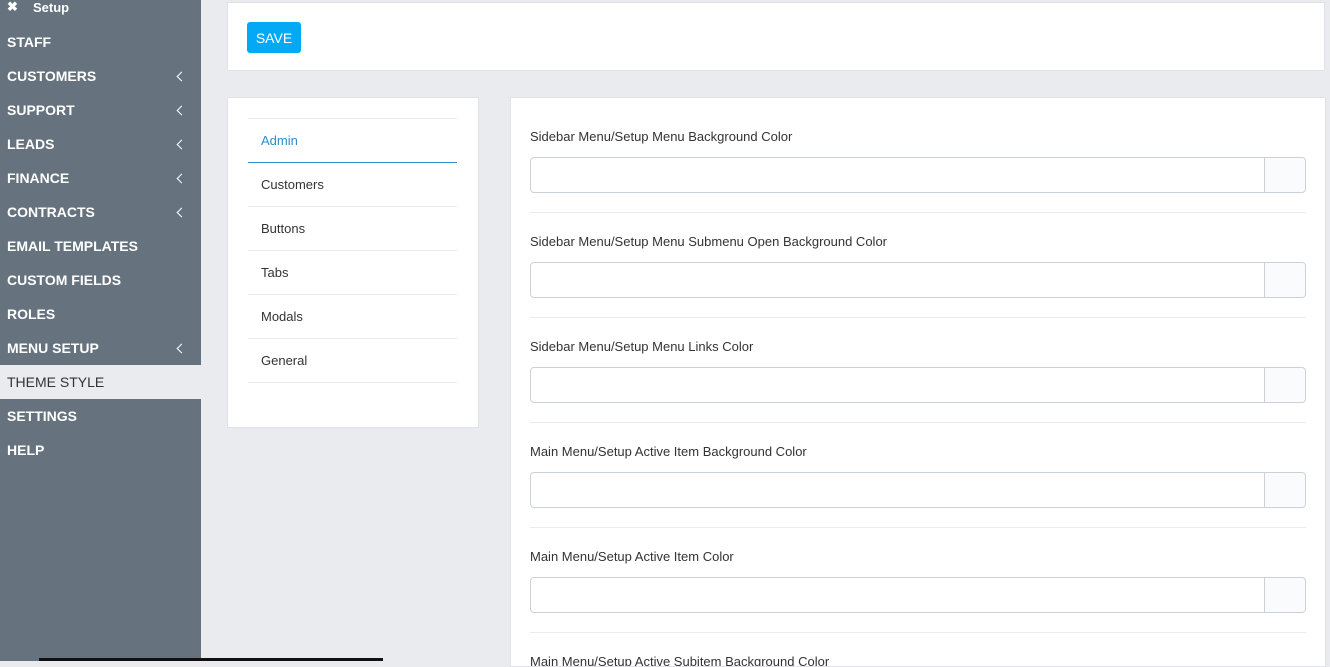 The image size is (1330, 667). I want to click on sidebar-item-custom-fields: CUSTOM FIELDS, so click(100, 280).